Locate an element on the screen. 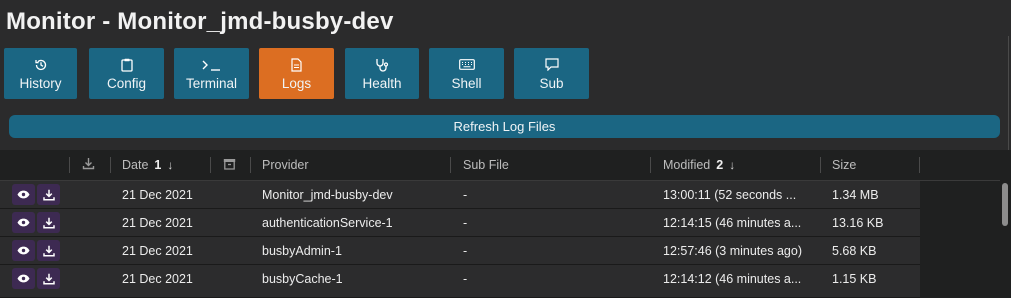  refresh-log-files-button: Refresh Log Files is located at coordinates (504, 126).